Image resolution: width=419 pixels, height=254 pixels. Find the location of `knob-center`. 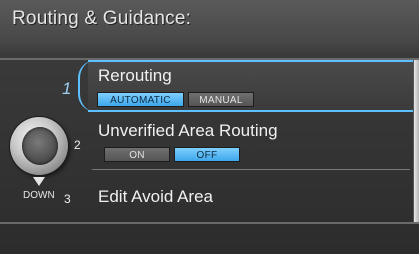

knob-center is located at coordinates (40, 146).